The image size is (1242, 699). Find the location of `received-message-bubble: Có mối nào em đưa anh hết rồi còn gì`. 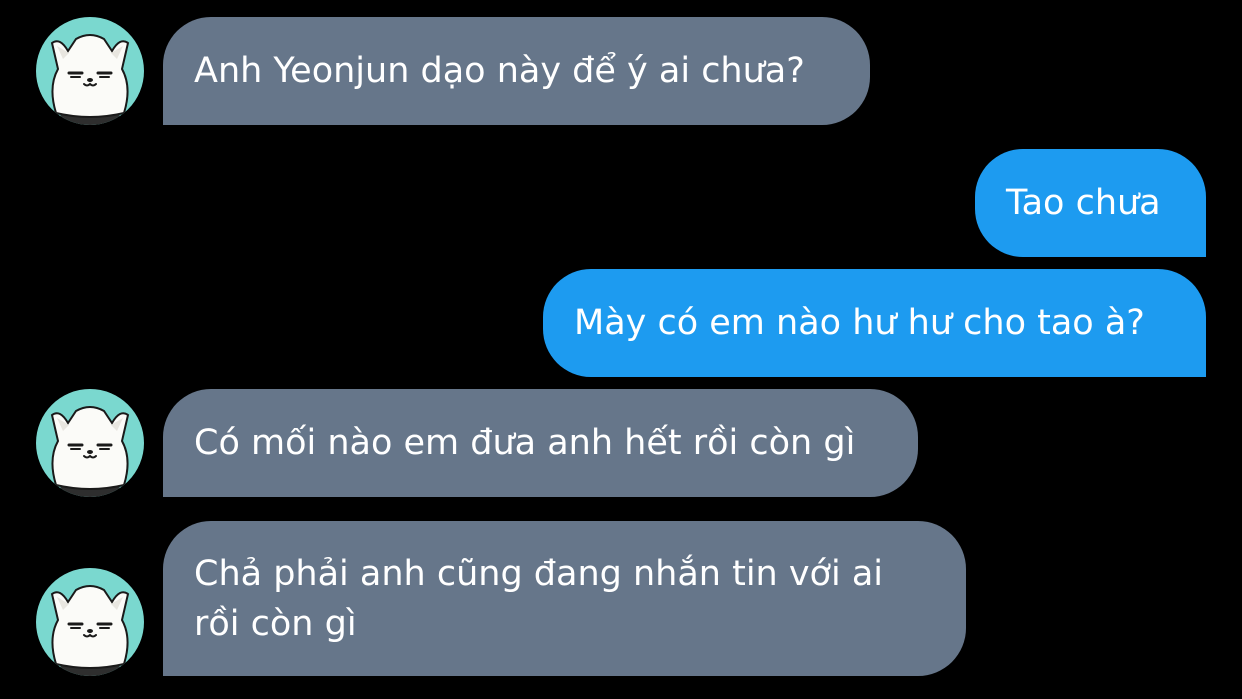

received-message-bubble: Có mối nào em đưa anh hết rồi còn gì is located at coordinates (540, 443).